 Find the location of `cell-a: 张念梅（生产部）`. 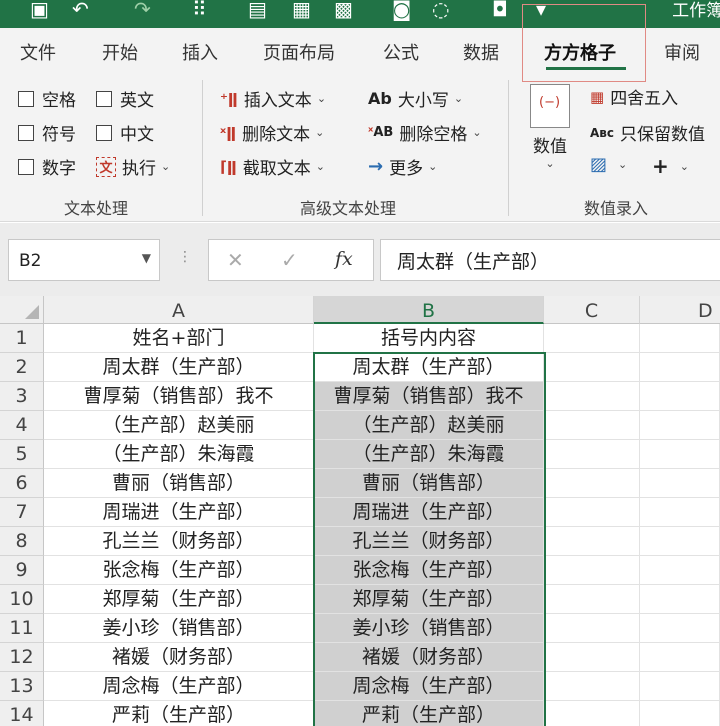

cell-a: 张念梅（生产部） is located at coordinates (179, 570).